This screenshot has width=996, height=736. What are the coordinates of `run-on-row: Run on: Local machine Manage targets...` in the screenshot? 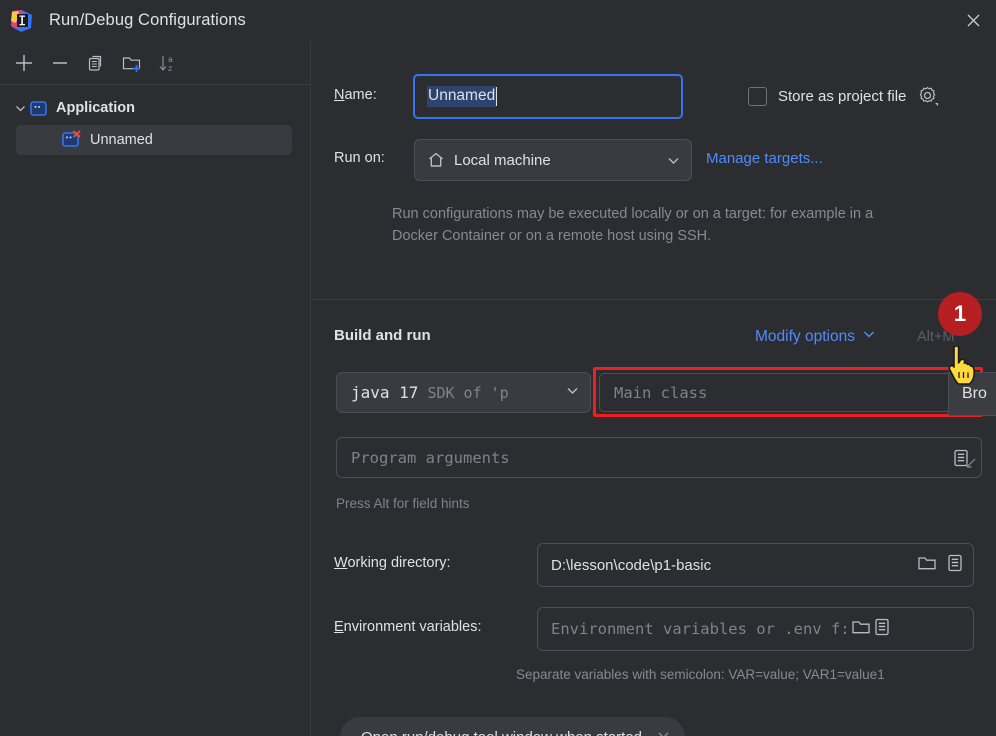 It's located at (654, 160).